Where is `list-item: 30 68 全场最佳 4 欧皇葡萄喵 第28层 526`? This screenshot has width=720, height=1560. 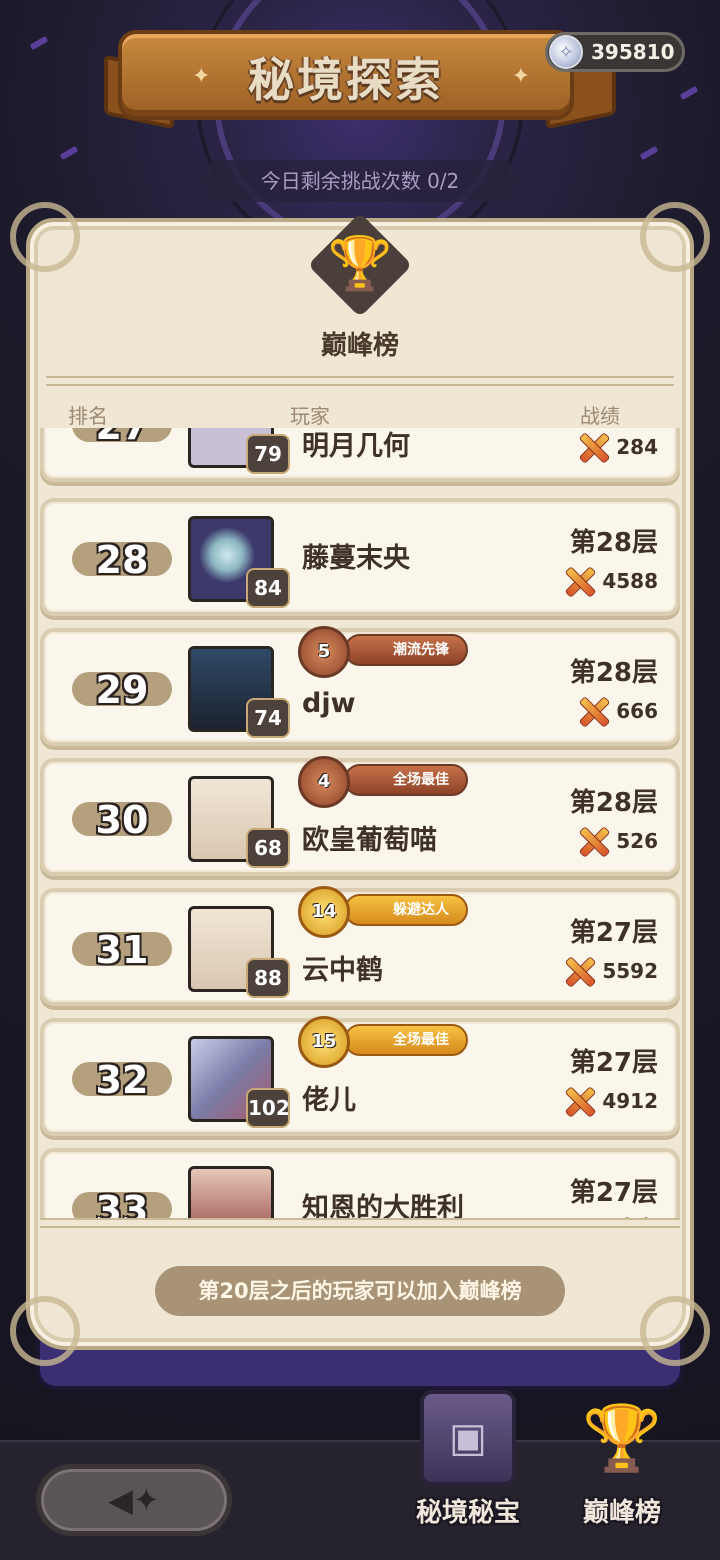
list-item: 30 68 全场最佳 4 欧皇葡萄喵 第28层 526 is located at coordinates (360, 816).